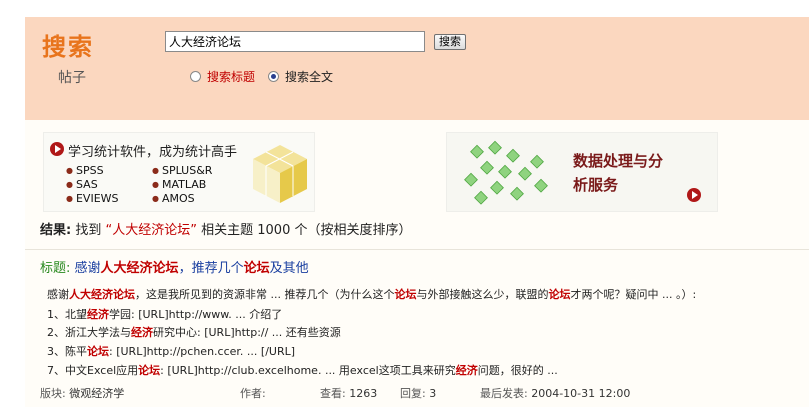  I want to click on result-query: “人大经济论坛”, so click(151, 230).